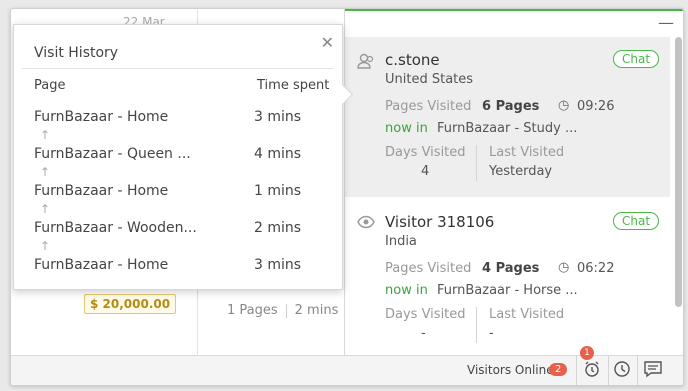 This screenshot has height=391, width=688. Describe the element at coordinates (366, 63) in the screenshot. I see `user-icon` at that location.